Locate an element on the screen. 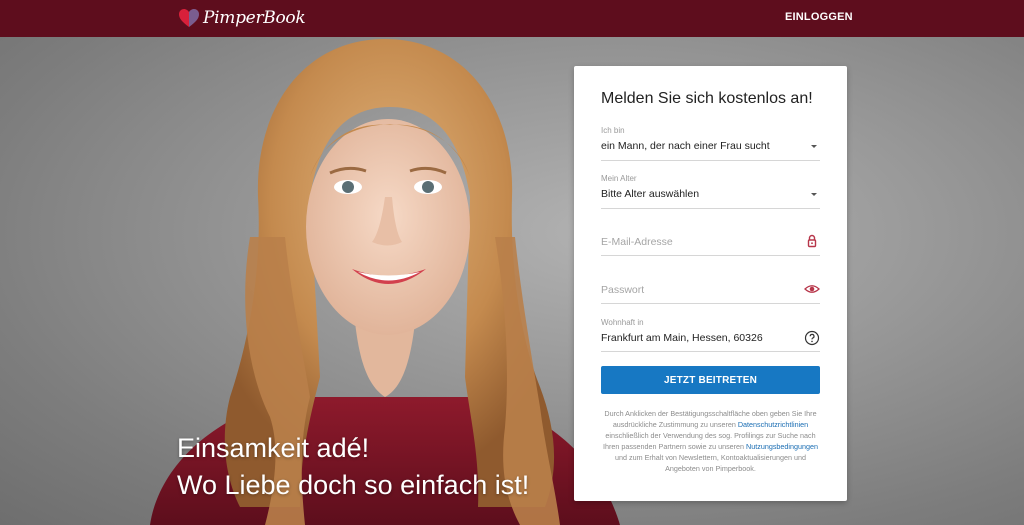 This screenshot has width=1024, height=525. email-field: E-Mail-Adresse is located at coordinates (710, 241).